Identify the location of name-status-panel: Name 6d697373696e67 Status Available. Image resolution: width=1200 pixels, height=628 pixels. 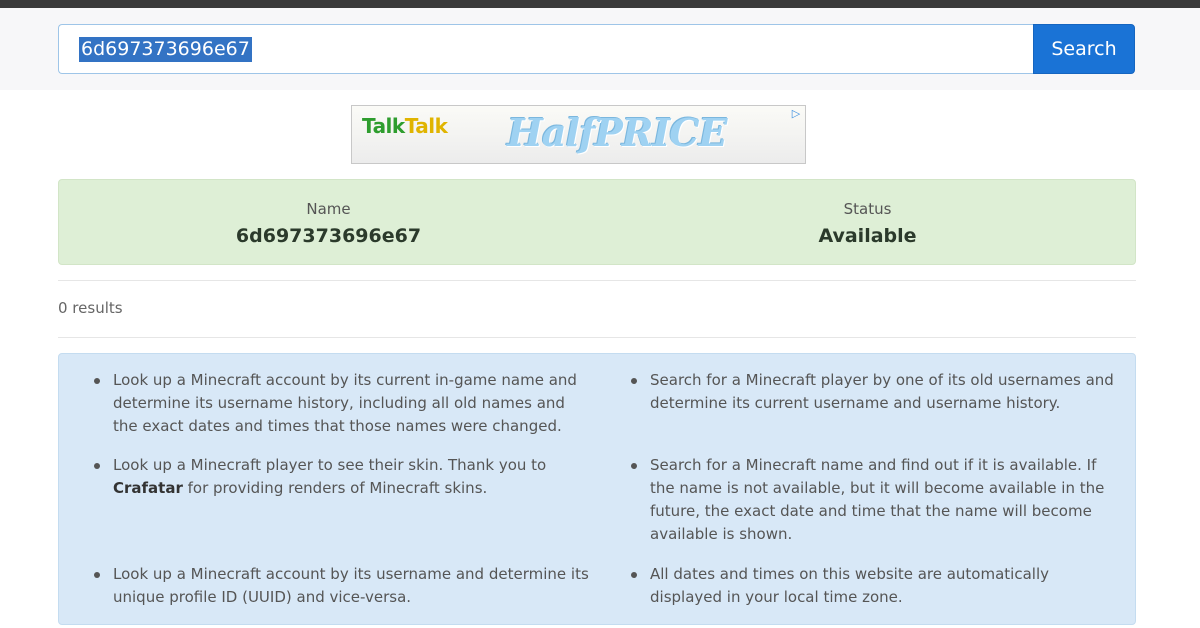
(597, 222).